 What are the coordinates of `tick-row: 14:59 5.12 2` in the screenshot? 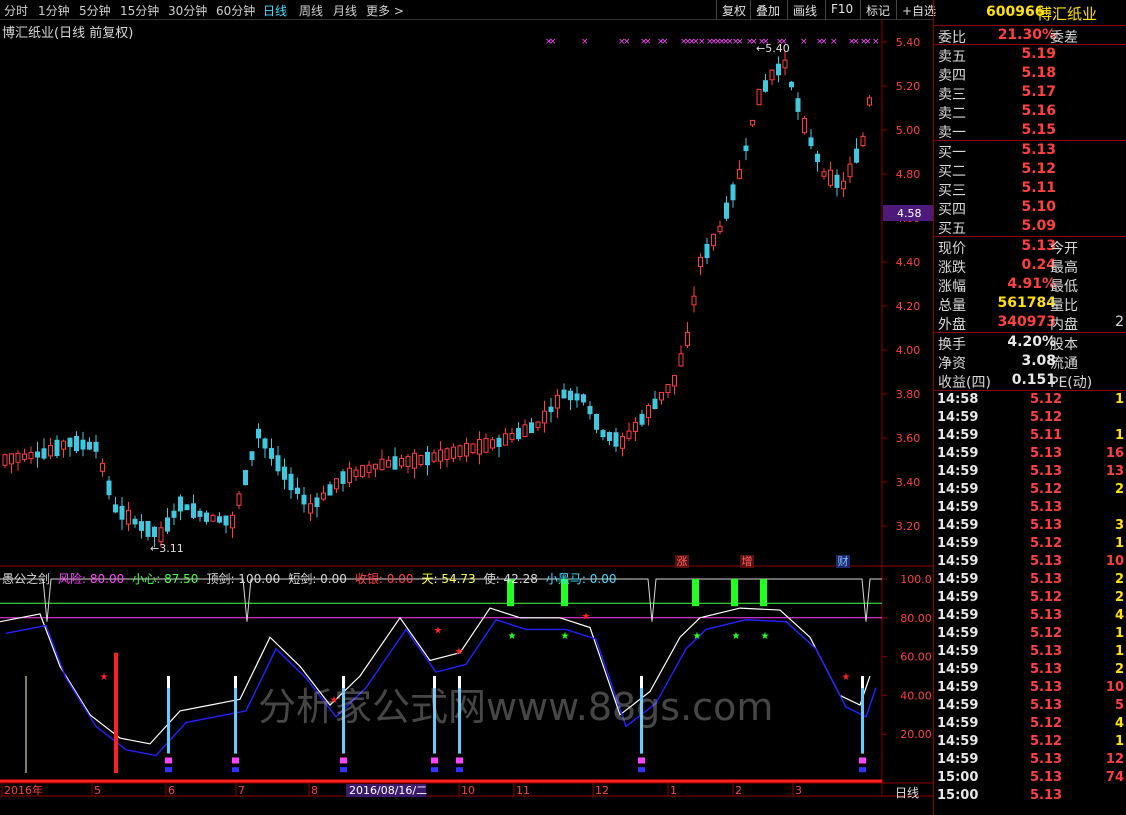 It's located at (1030, 490).